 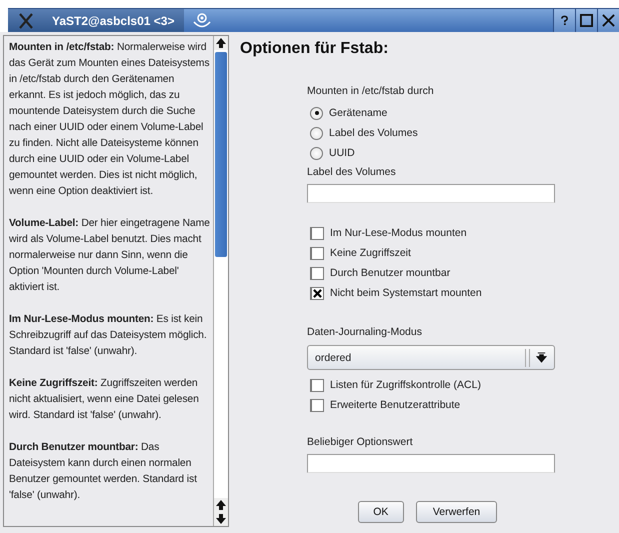 I want to click on help-button, so click(x=564, y=20).